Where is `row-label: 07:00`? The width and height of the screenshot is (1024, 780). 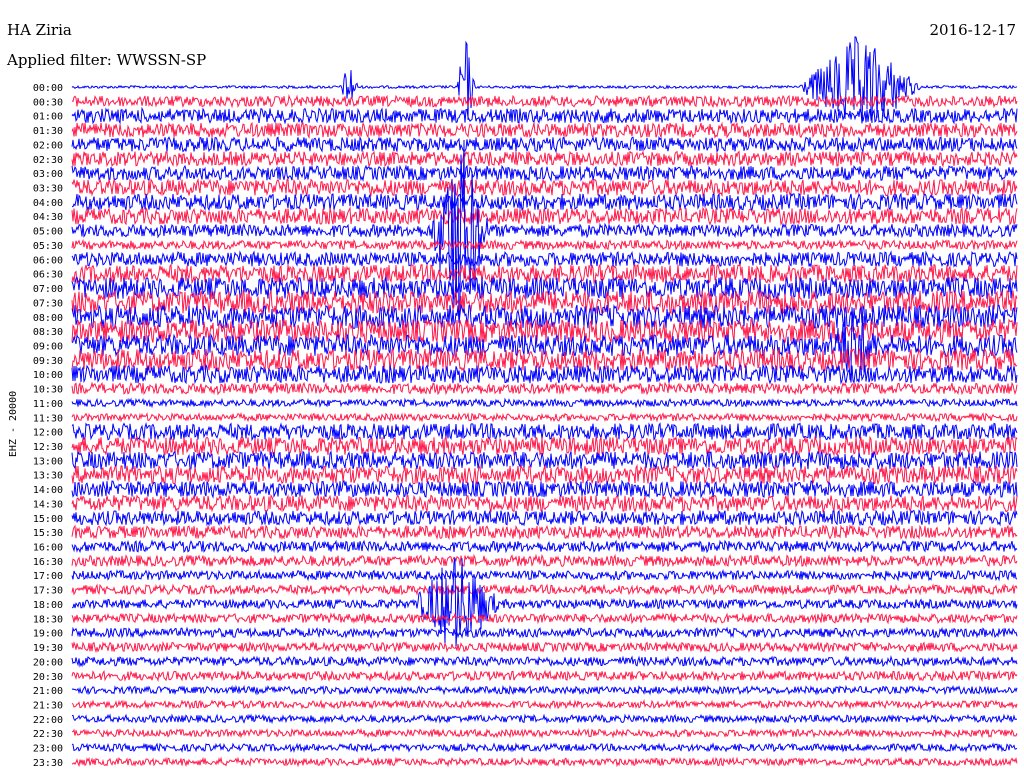 row-label: 07:00 is located at coordinates (48, 289).